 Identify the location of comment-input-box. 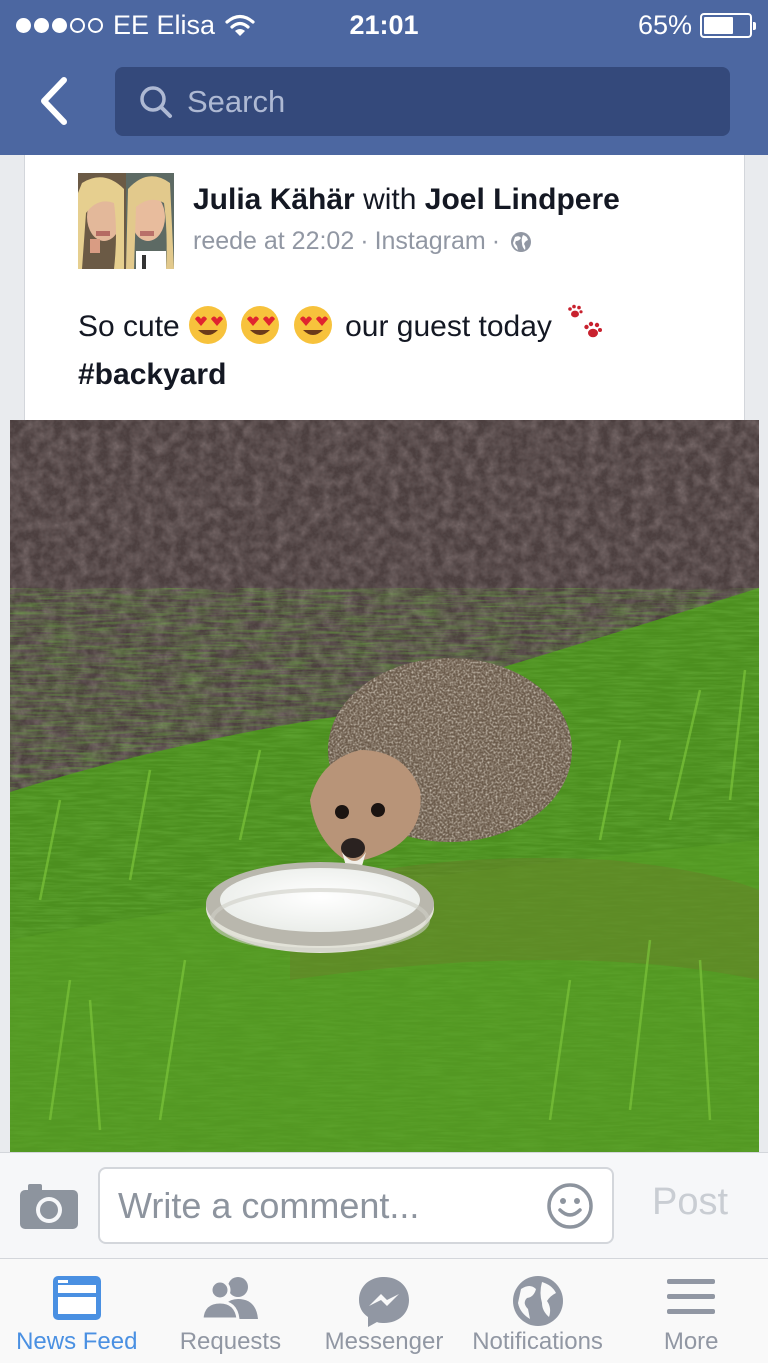
(356, 1205).